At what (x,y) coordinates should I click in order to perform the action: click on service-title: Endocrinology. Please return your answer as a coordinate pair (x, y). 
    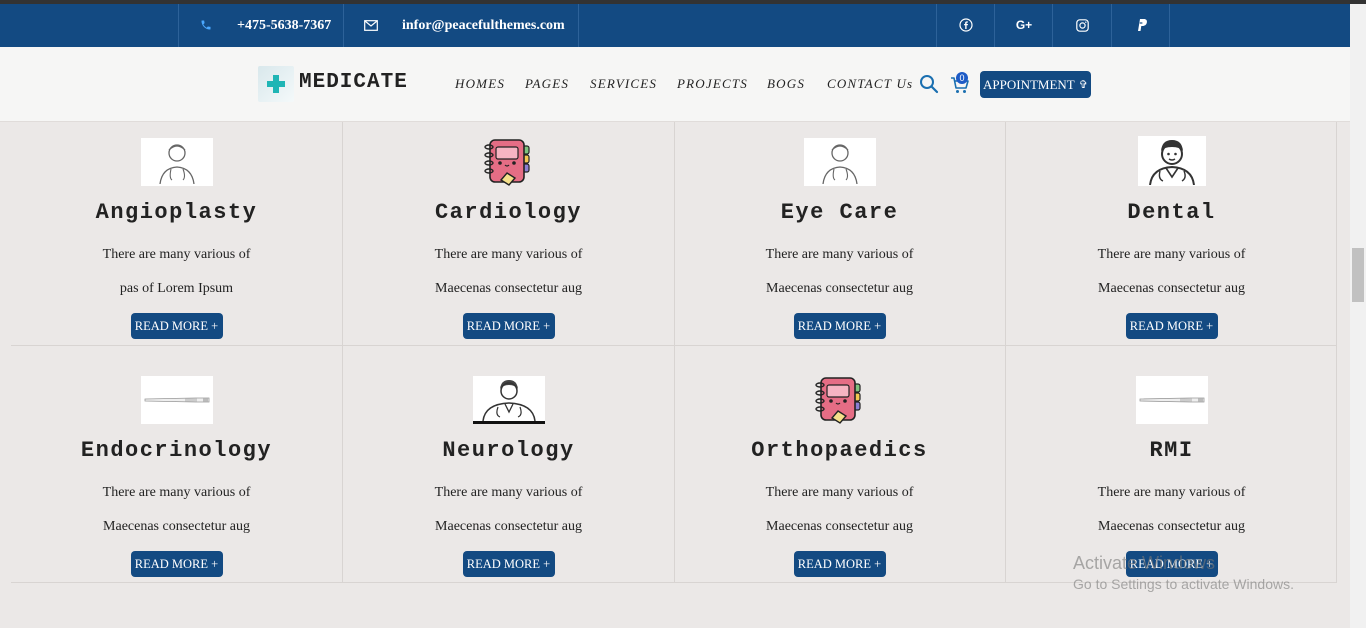
    Looking at the image, I should click on (176, 450).